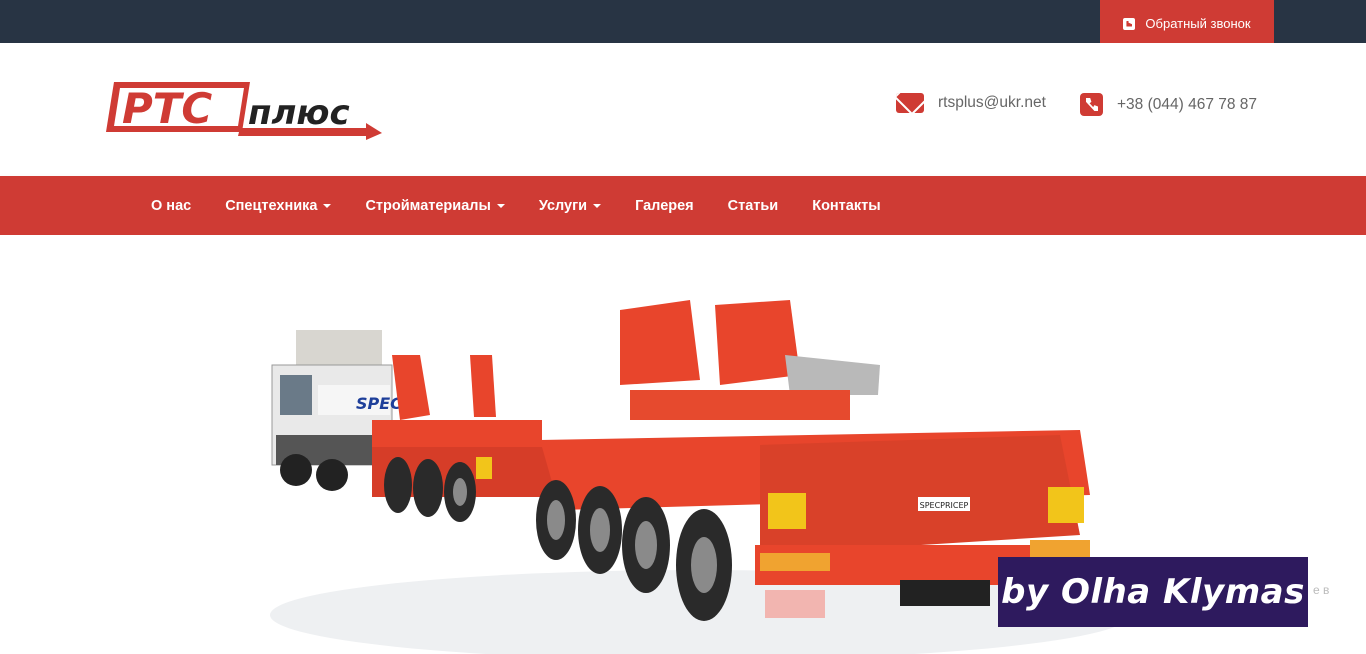  I want to click on callback-label: Обратный звонок, so click(1198, 23).